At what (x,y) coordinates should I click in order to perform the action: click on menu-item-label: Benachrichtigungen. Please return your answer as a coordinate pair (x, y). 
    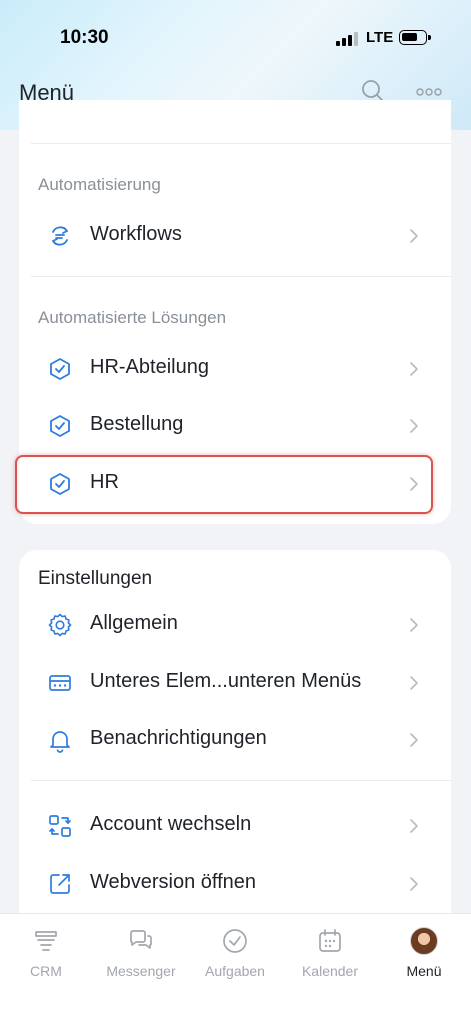
    Looking at the image, I should click on (178, 738).